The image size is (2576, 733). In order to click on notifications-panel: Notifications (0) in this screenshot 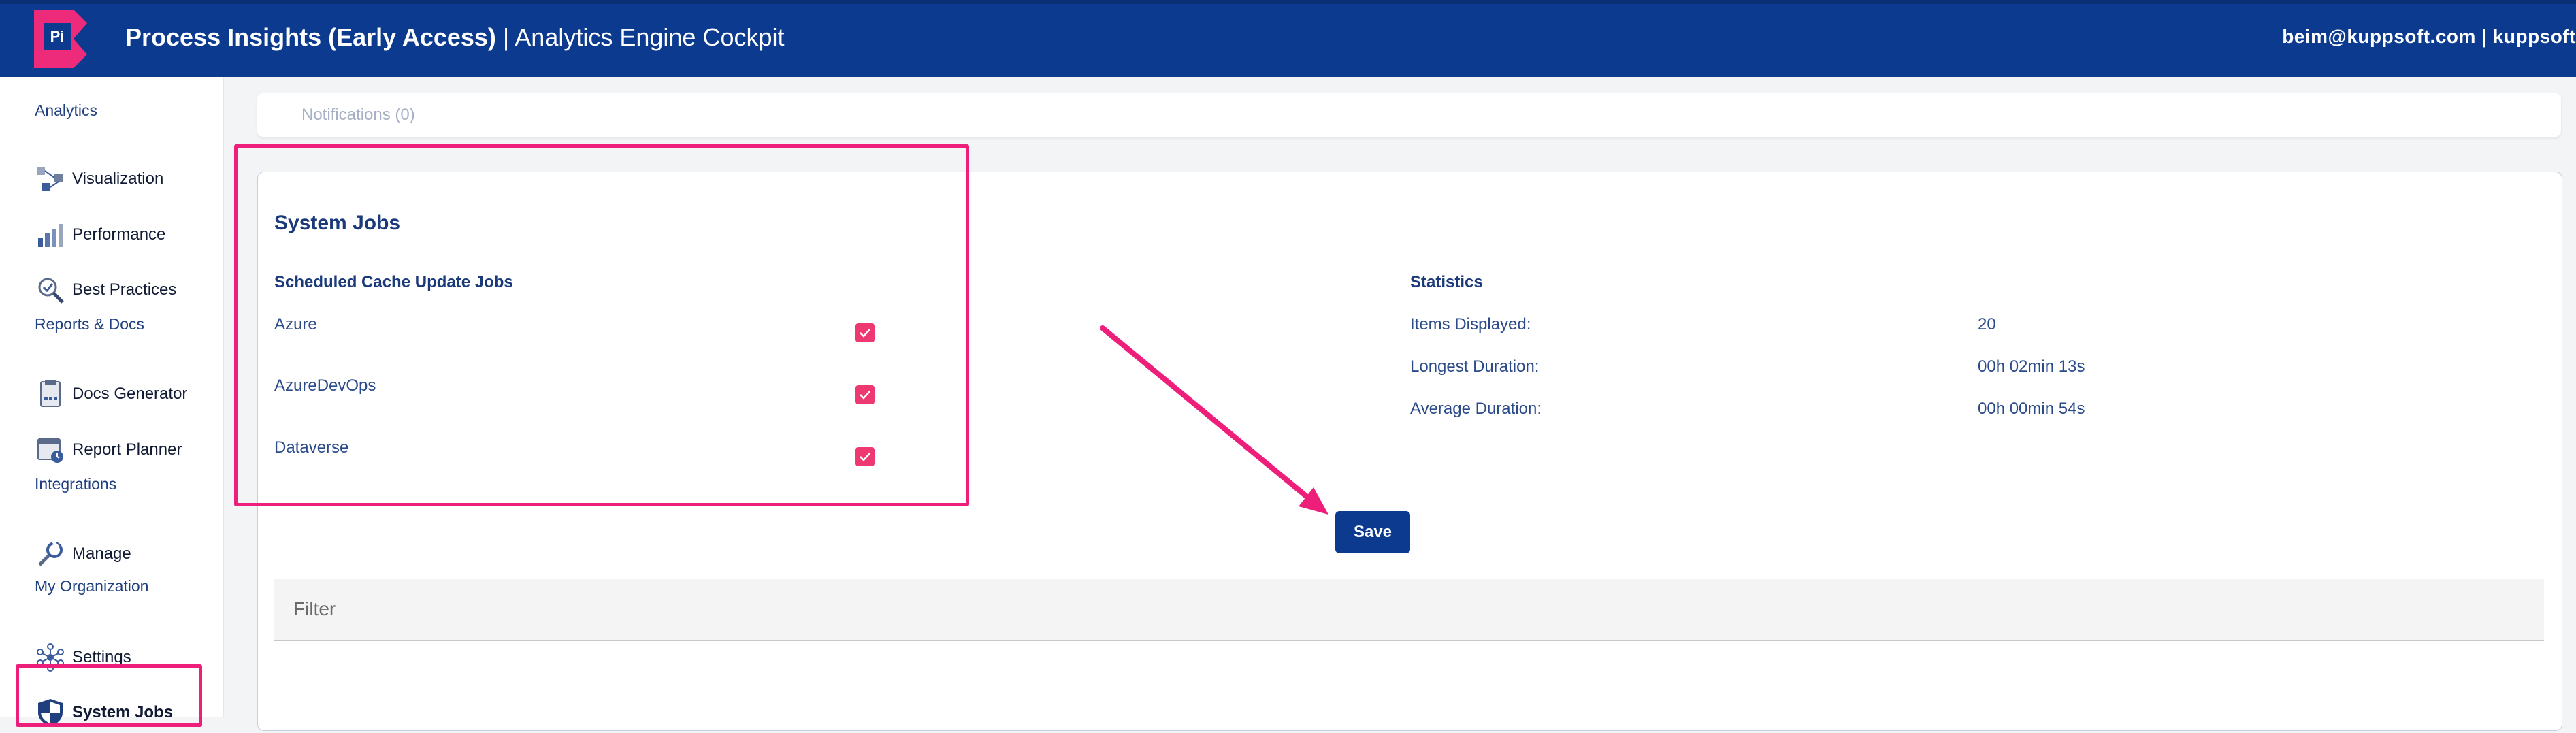, I will do `click(1409, 115)`.